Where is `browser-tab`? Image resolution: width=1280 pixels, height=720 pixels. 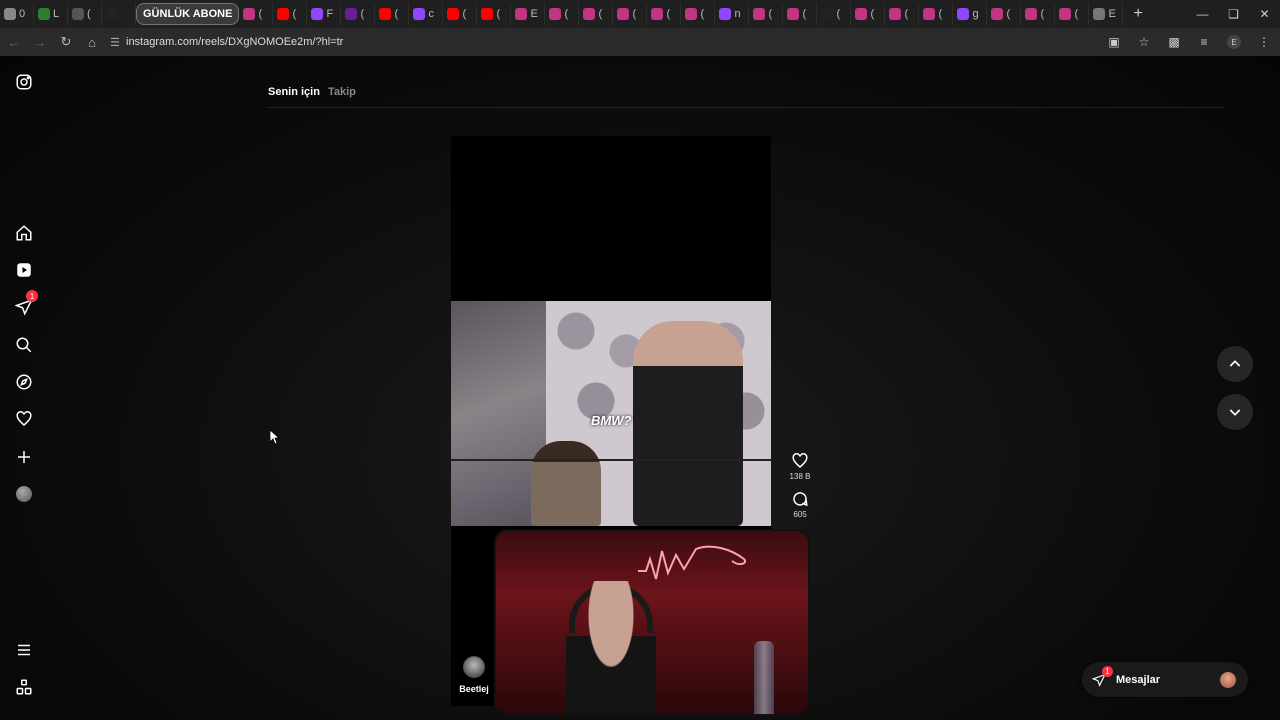
browser-tab is located at coordinates (119, 14).